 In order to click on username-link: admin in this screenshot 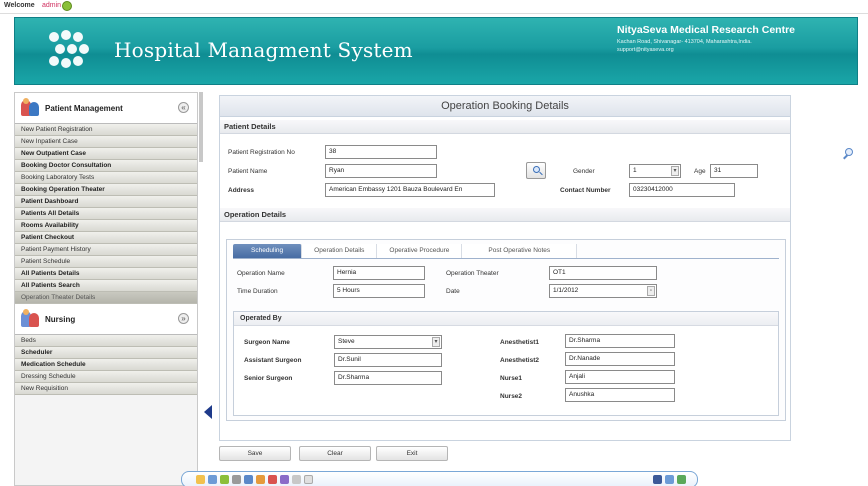, I will do `click(51, 5)`.